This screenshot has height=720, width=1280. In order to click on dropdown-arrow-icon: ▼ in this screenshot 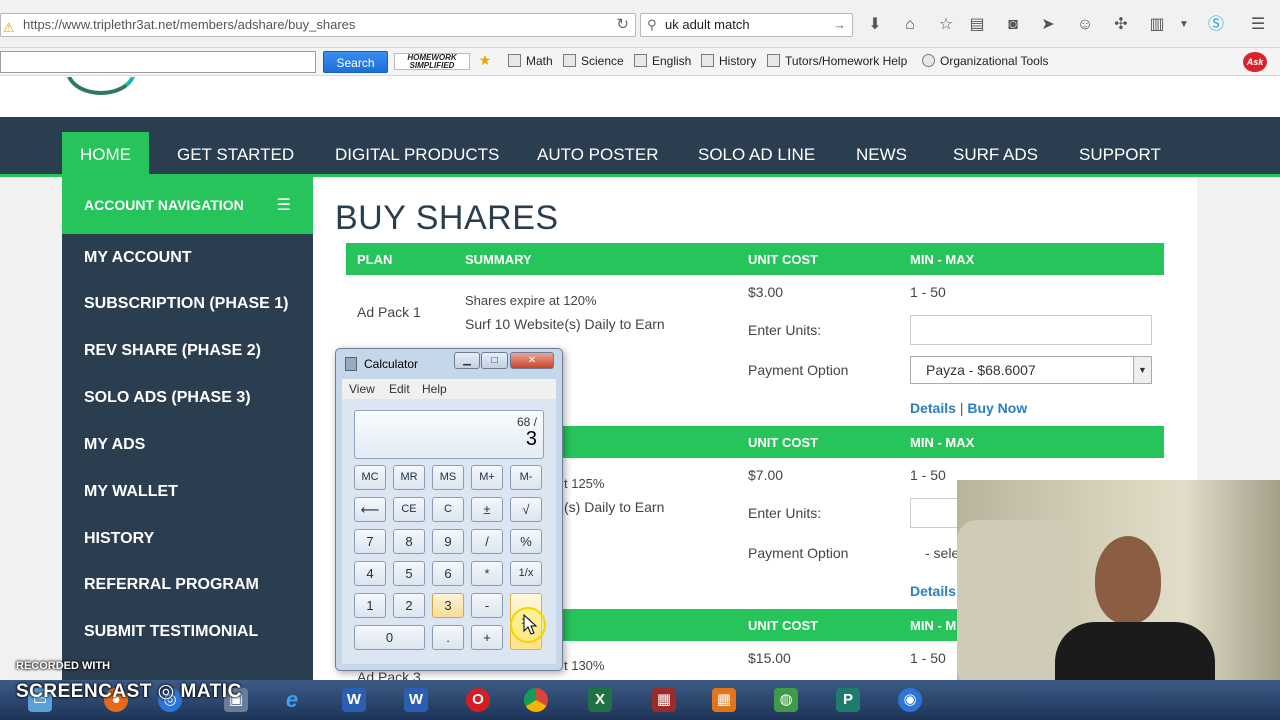, I will do `click(1184, 25)`.